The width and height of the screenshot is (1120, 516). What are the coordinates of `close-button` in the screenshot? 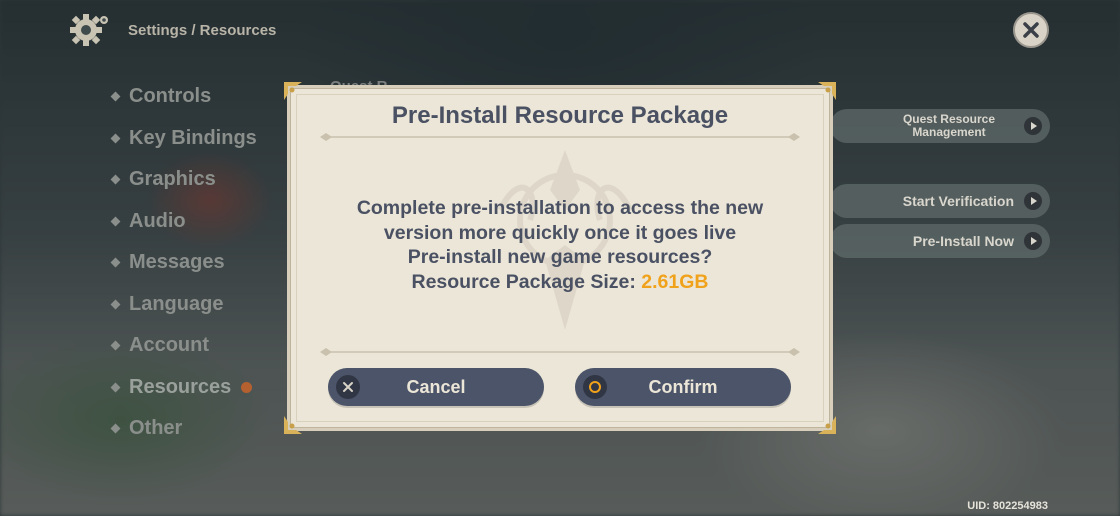 It's located at (1031, 30).